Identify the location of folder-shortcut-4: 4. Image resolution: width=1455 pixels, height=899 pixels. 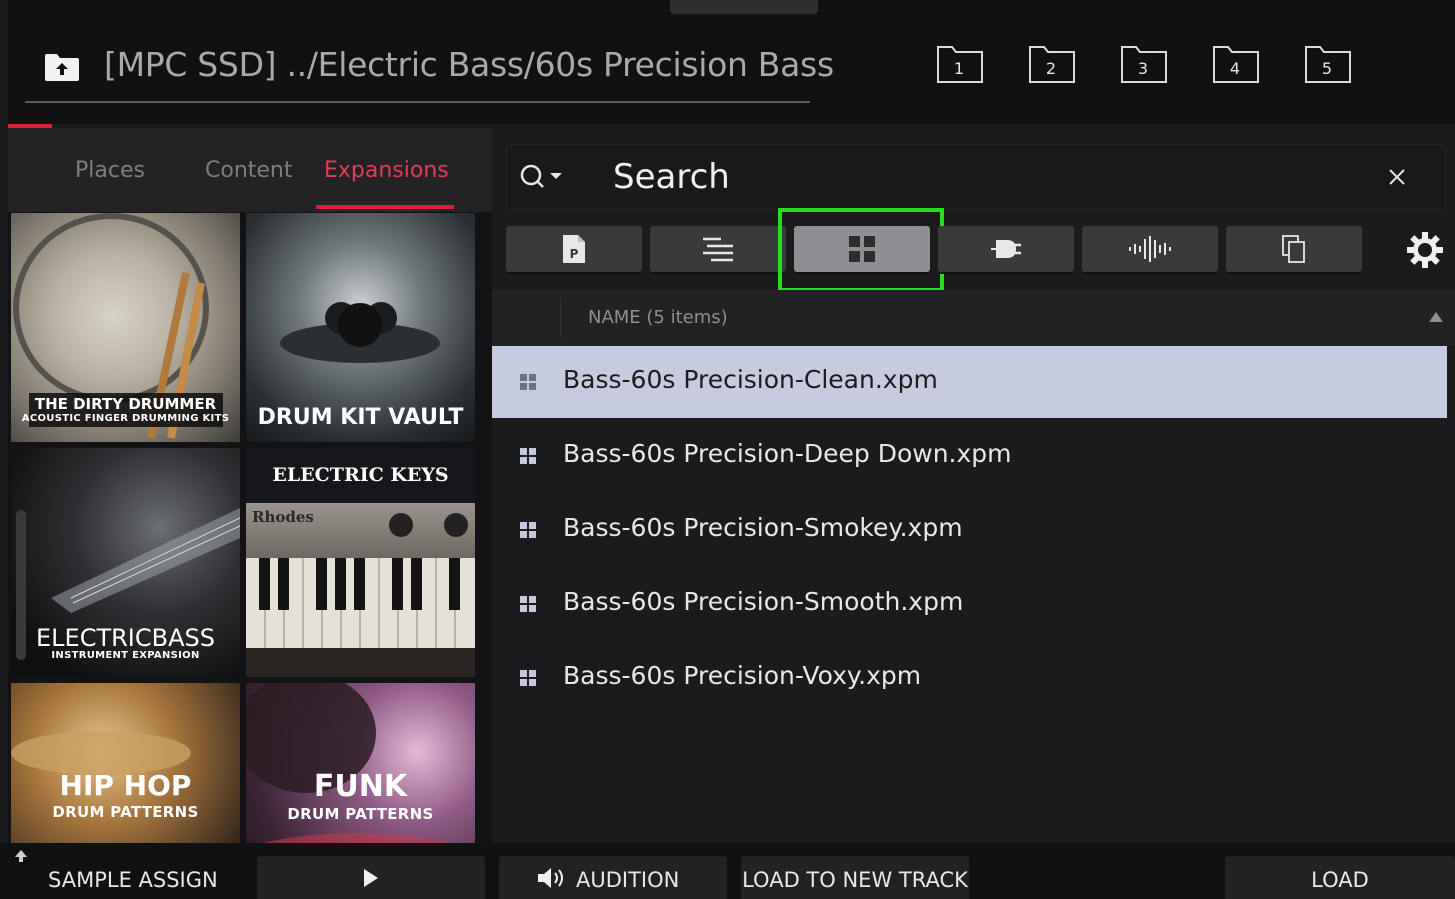
(1237, 65).